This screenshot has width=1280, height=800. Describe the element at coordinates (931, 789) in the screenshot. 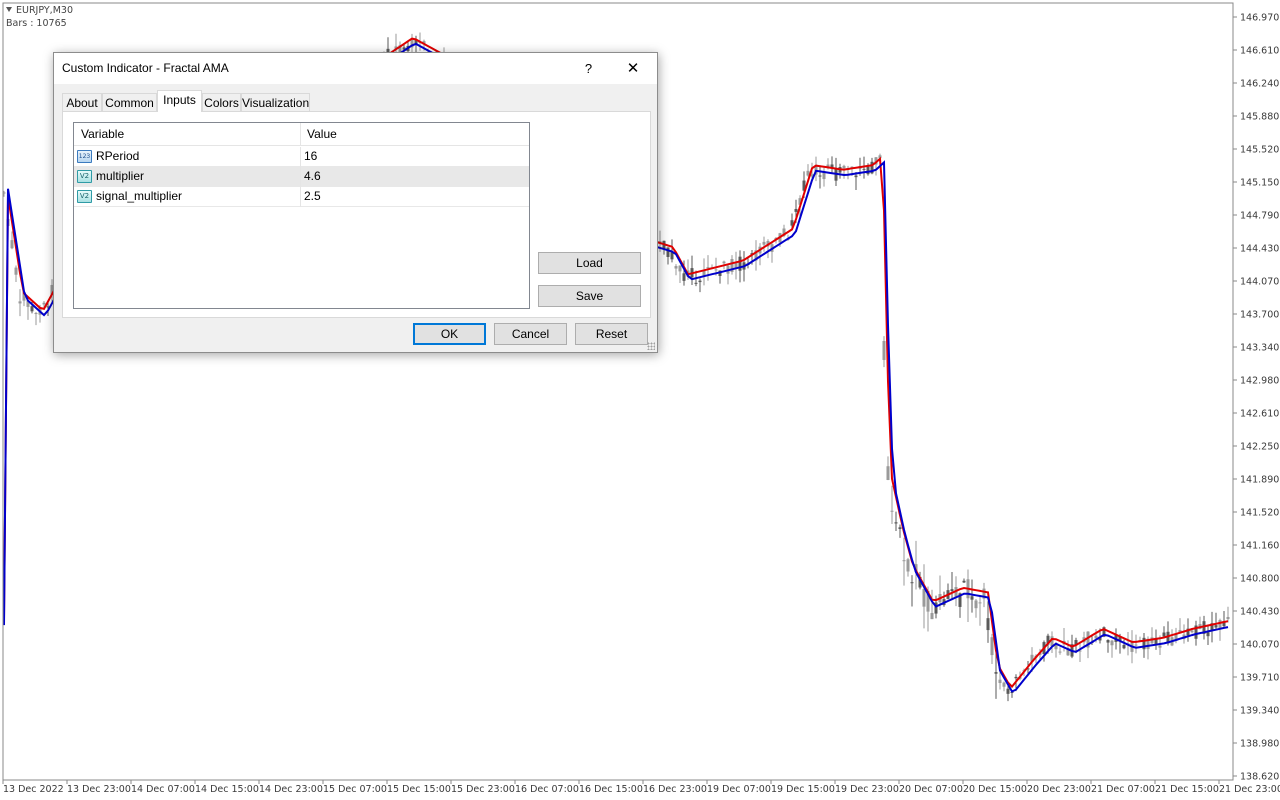

I see `time-tick-label: 20 Dec 07:00` at that location.